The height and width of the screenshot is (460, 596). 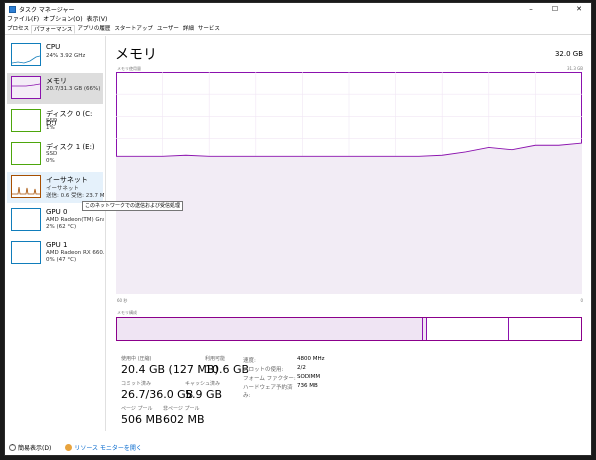 I want to click on title-bar: タスク マネージャー – ☐ ✕, so click(x=298, y=9).